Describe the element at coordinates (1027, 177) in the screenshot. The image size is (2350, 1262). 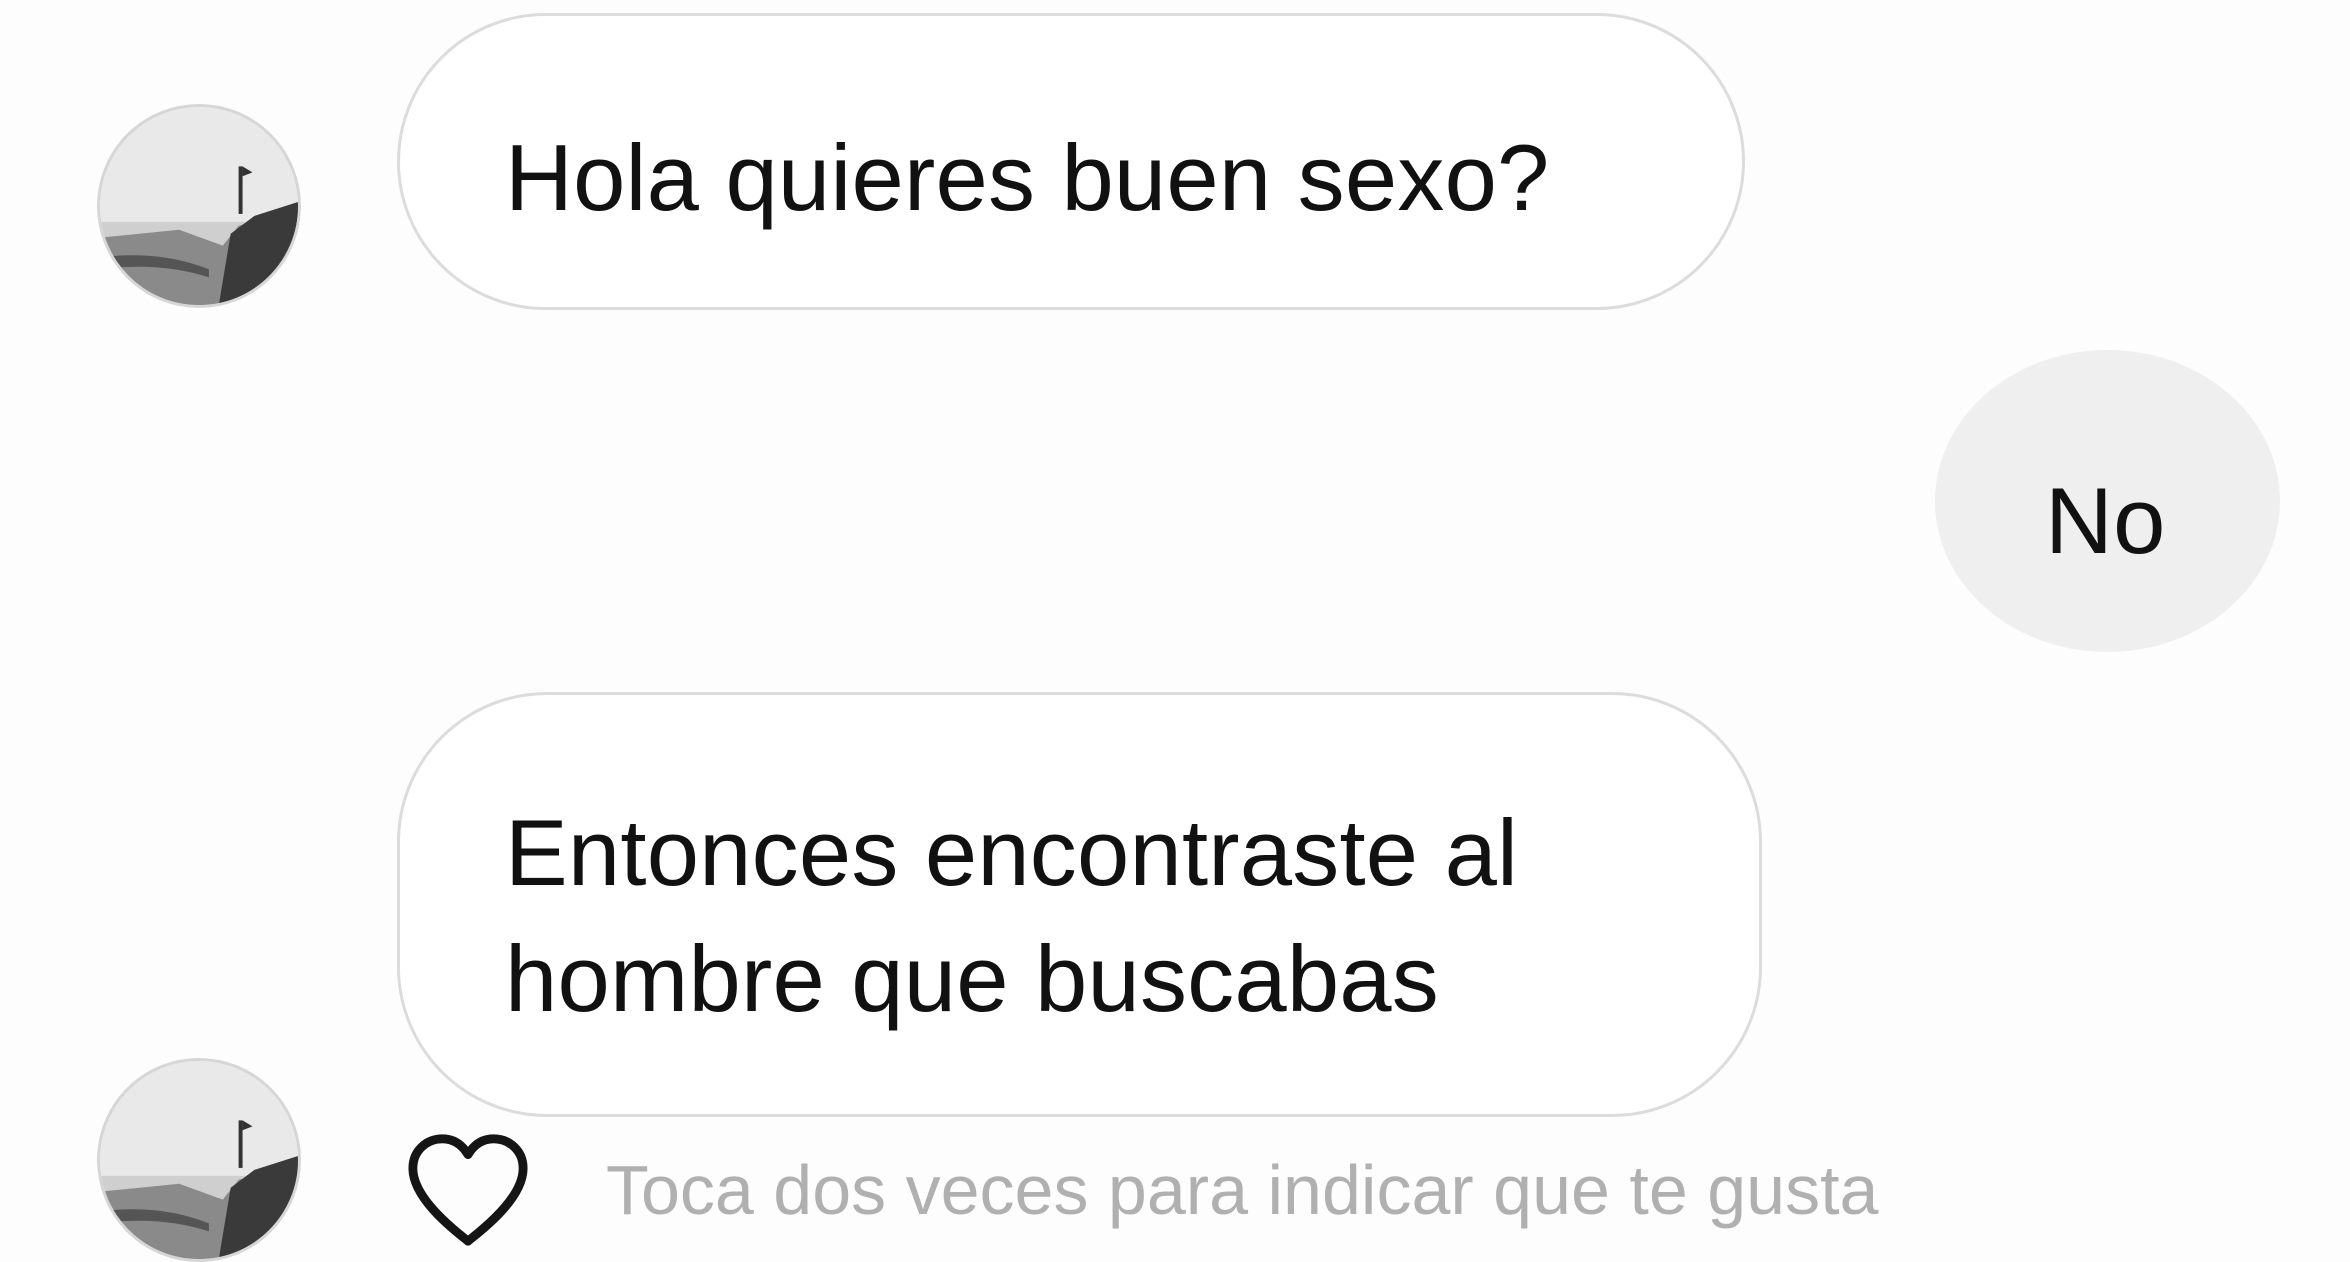
I see `message-text: Hola quieres buen sexo?` at that location.